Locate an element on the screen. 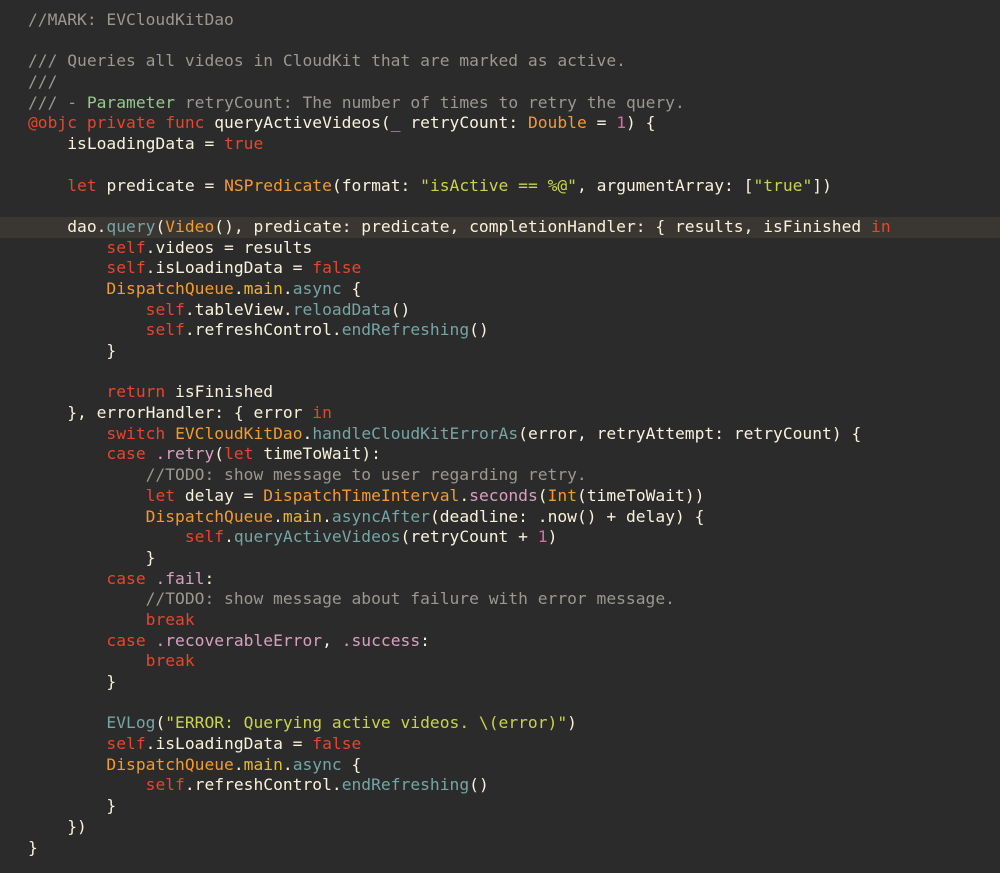 The height and width of the screenshot is (873, 1000). code-token-string: "true" is located at coordinates (783, 185).